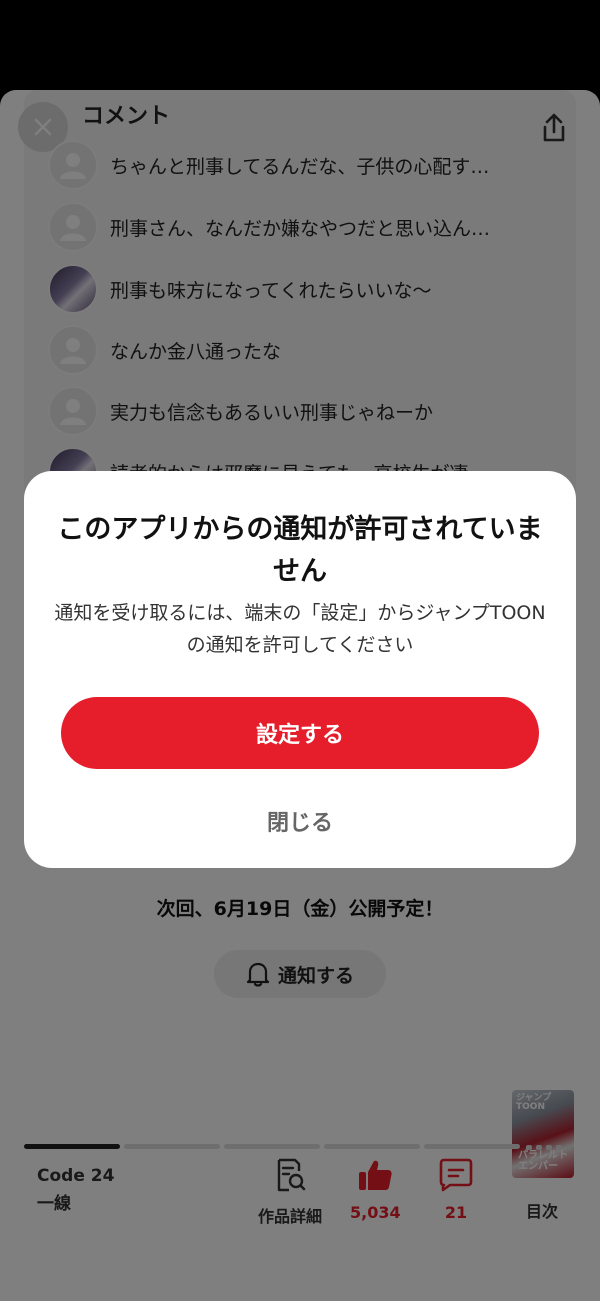 The height and width of the screenshot is (1301, 600). What do you see at coordinates (300, 821) in the screenshot?
I see `dialog-close-button: 閉じる` at bounding box center [300, 821].